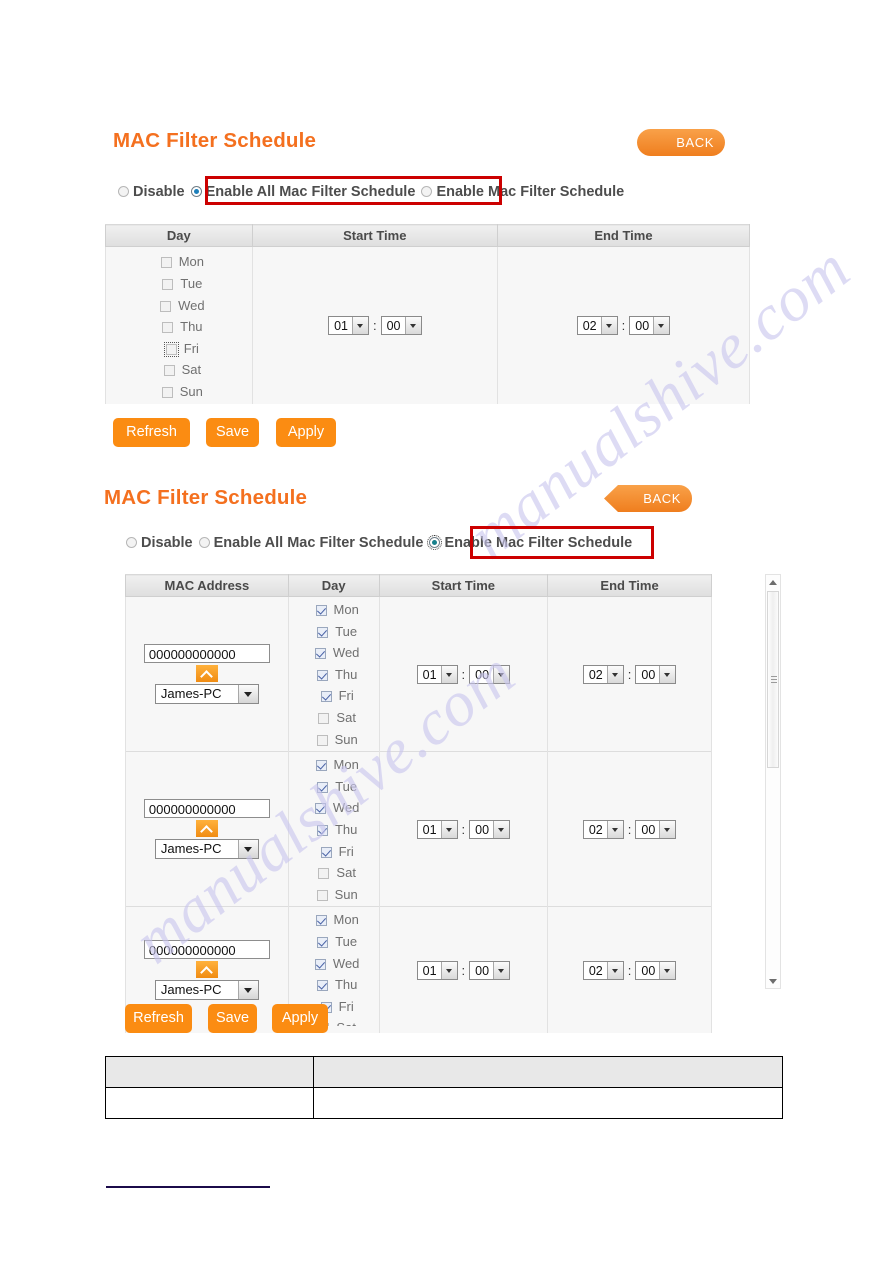  What do you see at coordinates (206, 950) in the screenshot?
I see `mac-address-input: 000000000000` at bounding box center [206, 950].